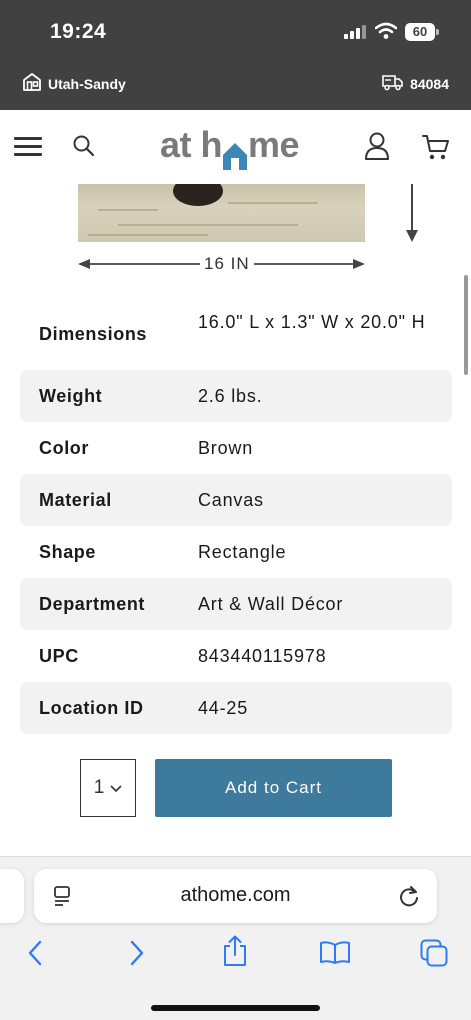 This screenshot has width=471, height=1020. What do you see at coordinates (242, 552) in the screenshot?
I see `spec-value: Rectangle` at bounding box center [242, 552].